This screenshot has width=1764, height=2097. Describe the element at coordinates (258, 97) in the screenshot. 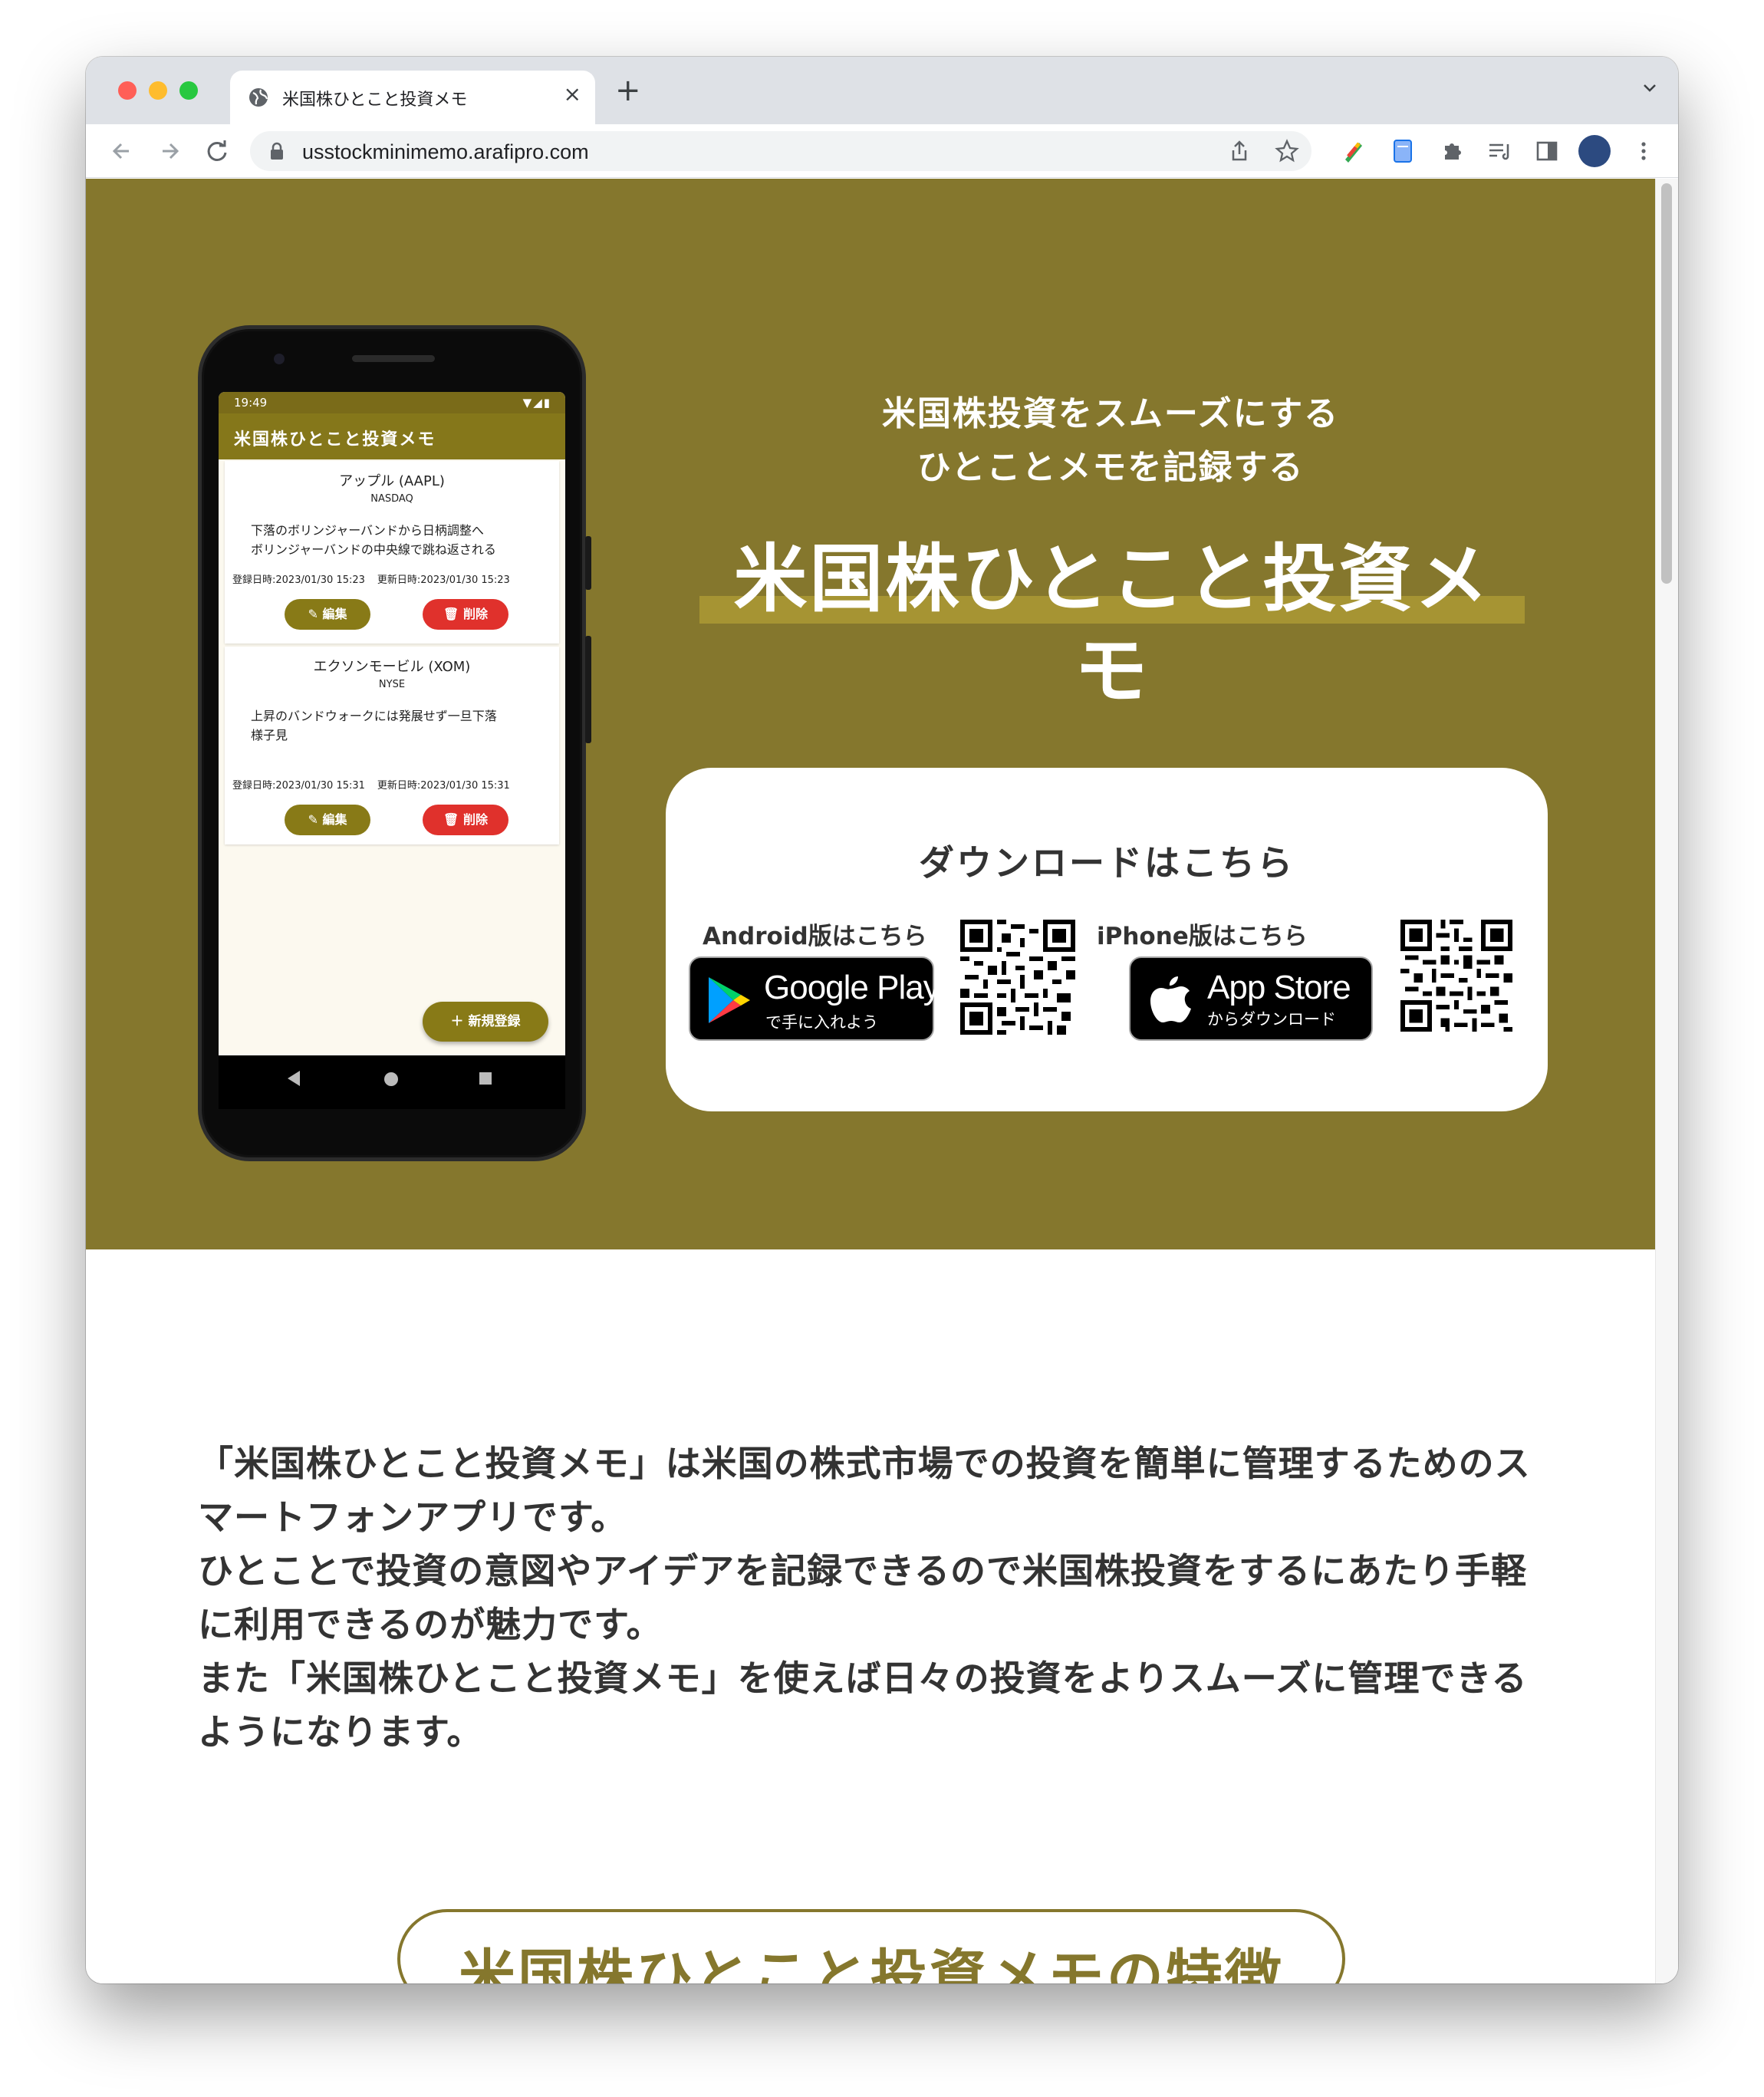

I see `globe-icon` at that location.